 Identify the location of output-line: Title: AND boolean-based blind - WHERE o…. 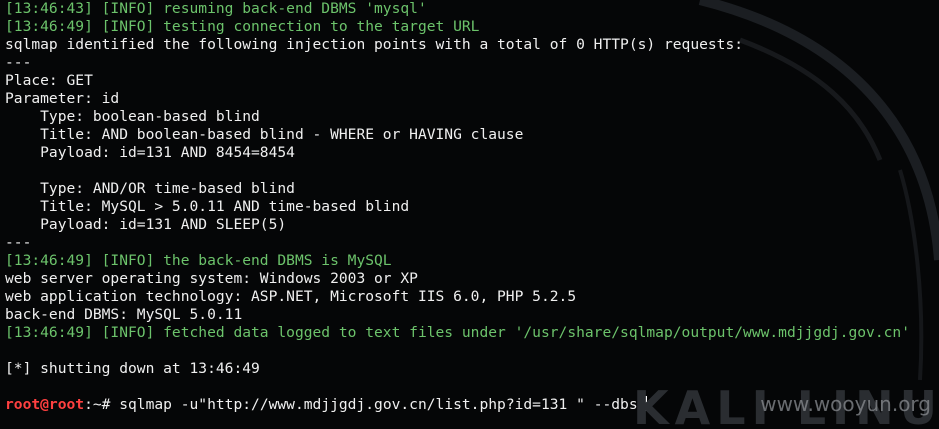
(264, 134).